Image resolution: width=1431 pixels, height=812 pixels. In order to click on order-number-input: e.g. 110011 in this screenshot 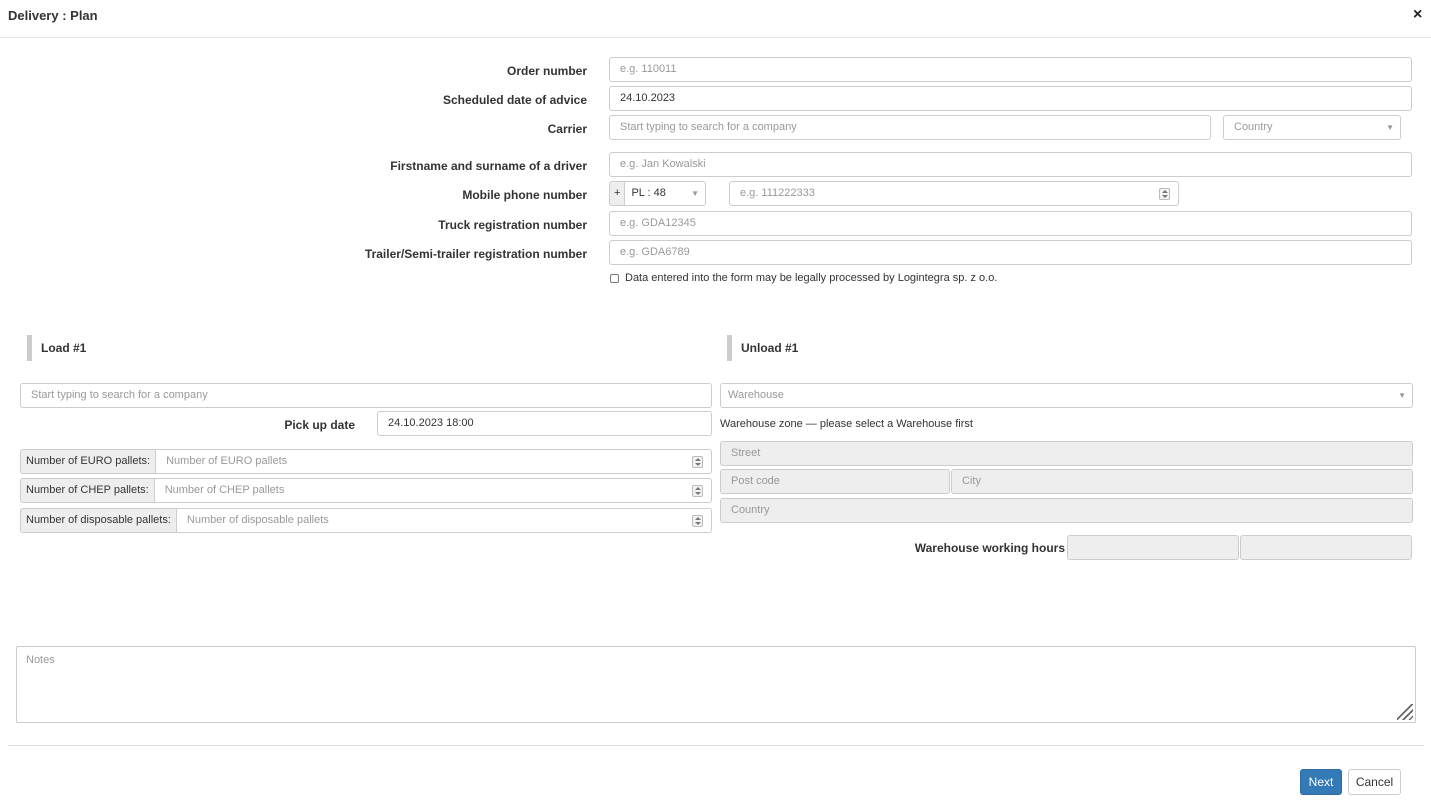, I will do `click(1010, 69)`.